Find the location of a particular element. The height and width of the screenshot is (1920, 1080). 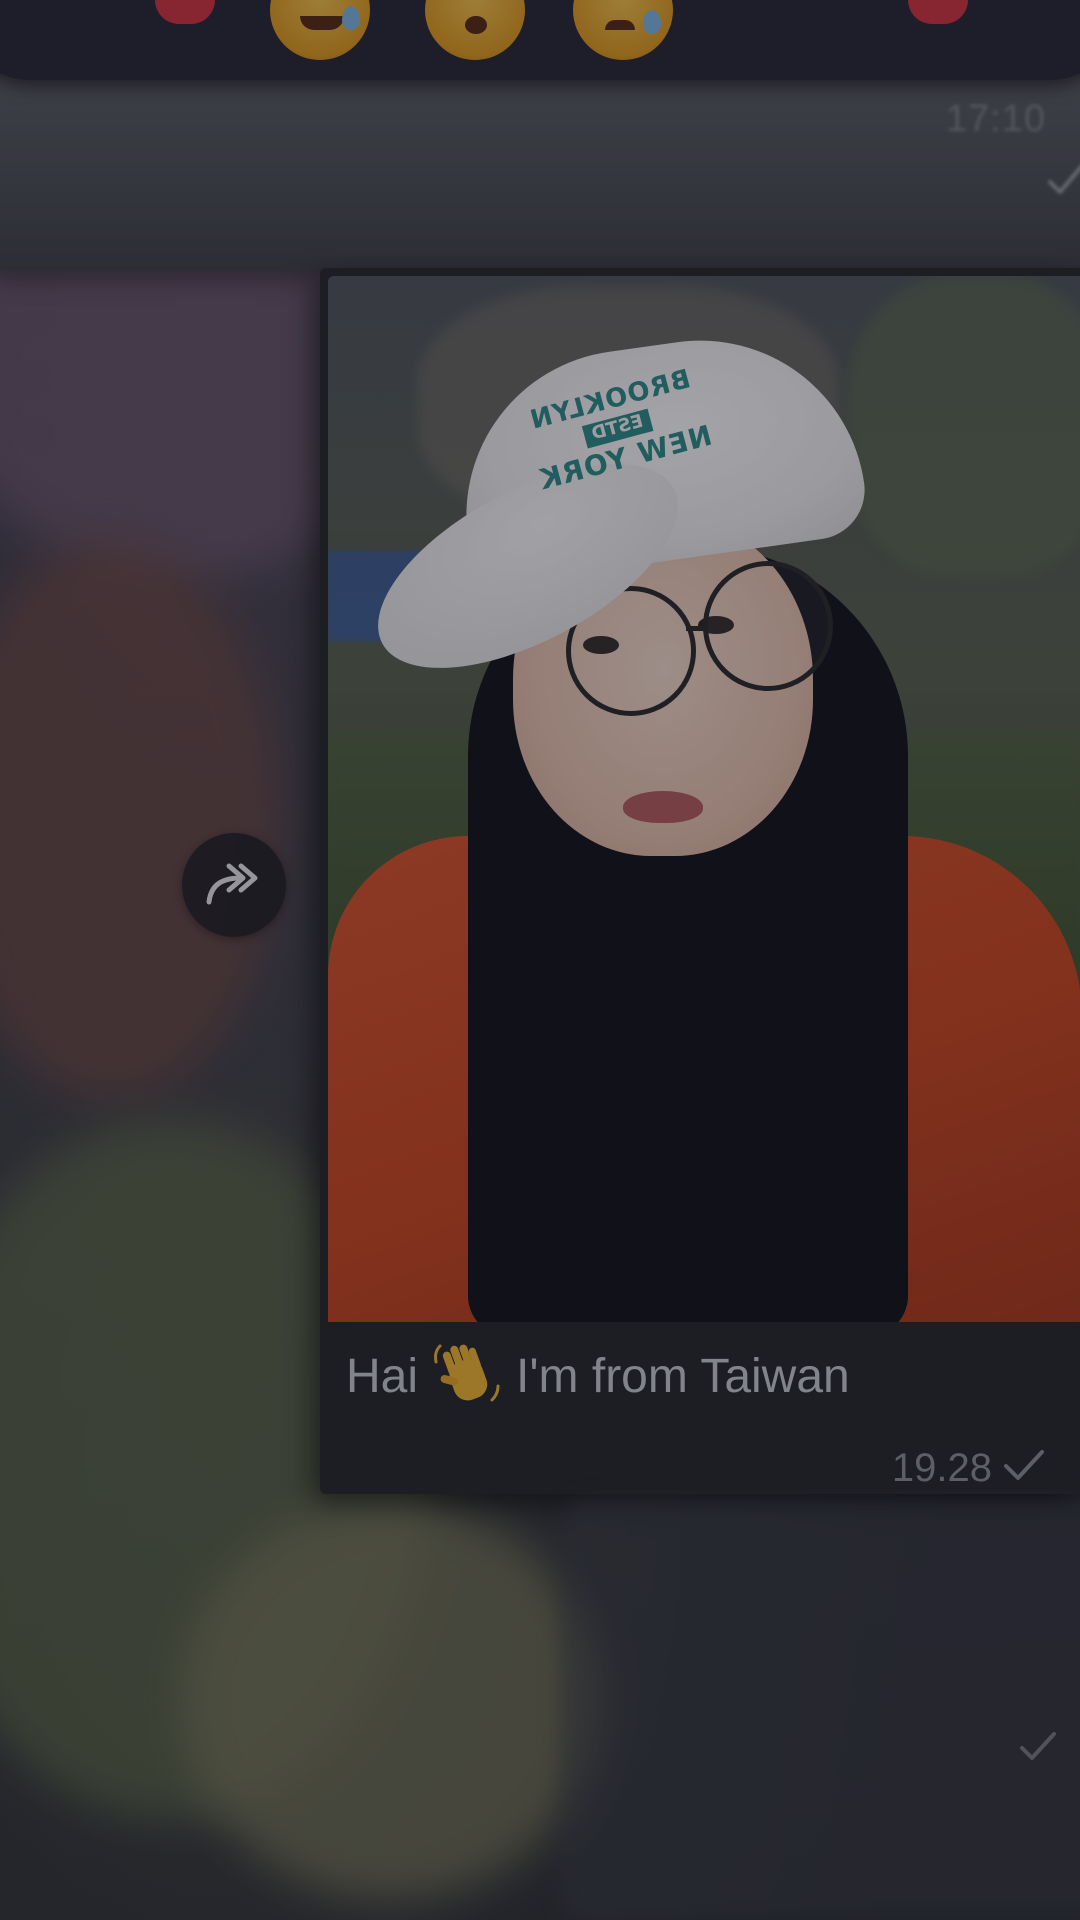

previous-message-time: 17:10 is located at coordinates (995, 119).